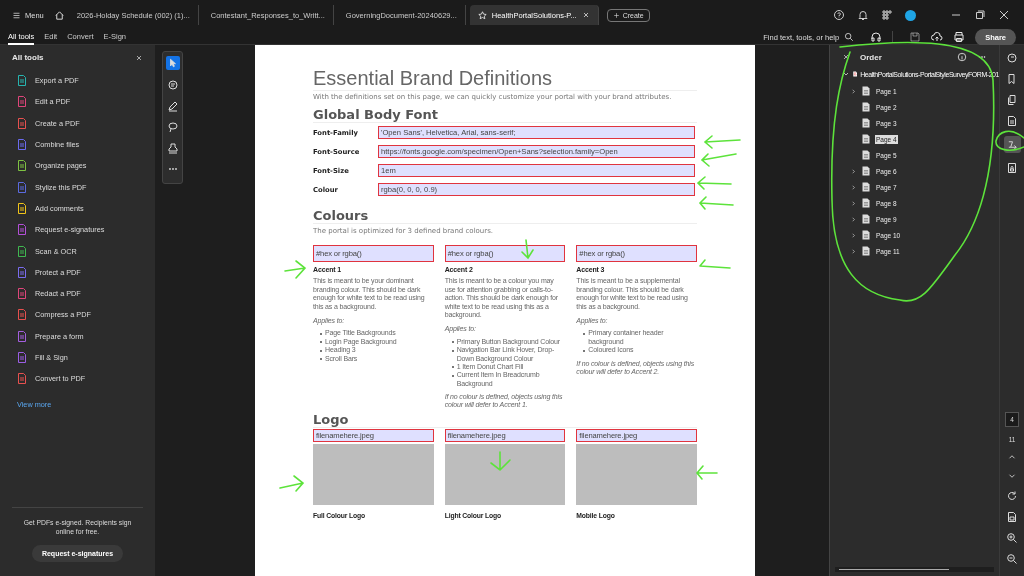  What do you see at coordinates (1012, 538) in the screenshot?
I see `zoom-in-icon` at bounding box center [1012, 538].